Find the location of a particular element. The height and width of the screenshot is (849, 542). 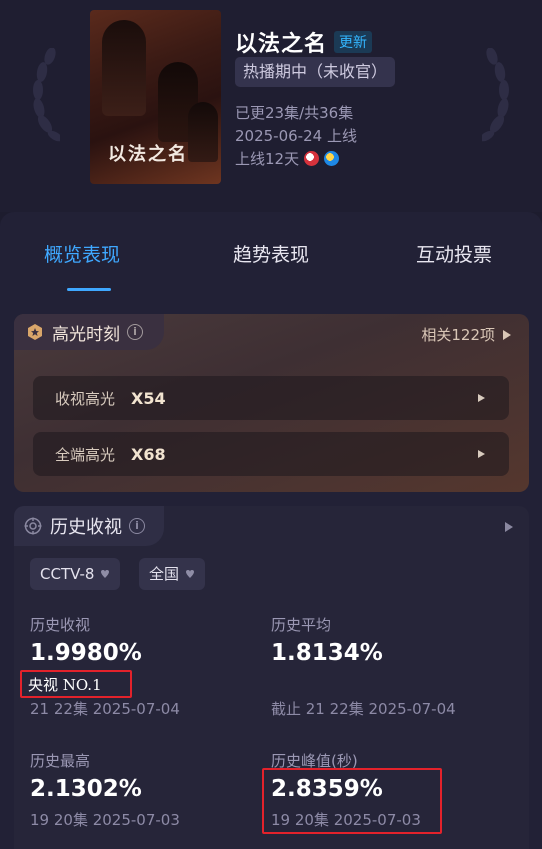

history-max-date: 19 20集 2025-07-03 is located at coordinates (105, 820).